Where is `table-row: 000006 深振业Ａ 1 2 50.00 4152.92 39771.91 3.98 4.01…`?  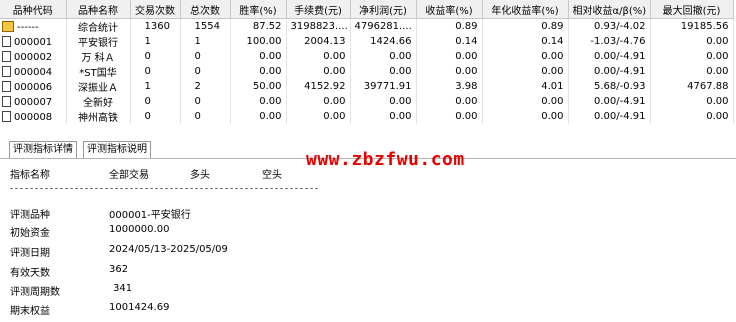 table-row: 000006 深振业Ａ 1 2 50.00 4152.92 39771.91 3.98 4.01… is located at coordinates (367, 86).